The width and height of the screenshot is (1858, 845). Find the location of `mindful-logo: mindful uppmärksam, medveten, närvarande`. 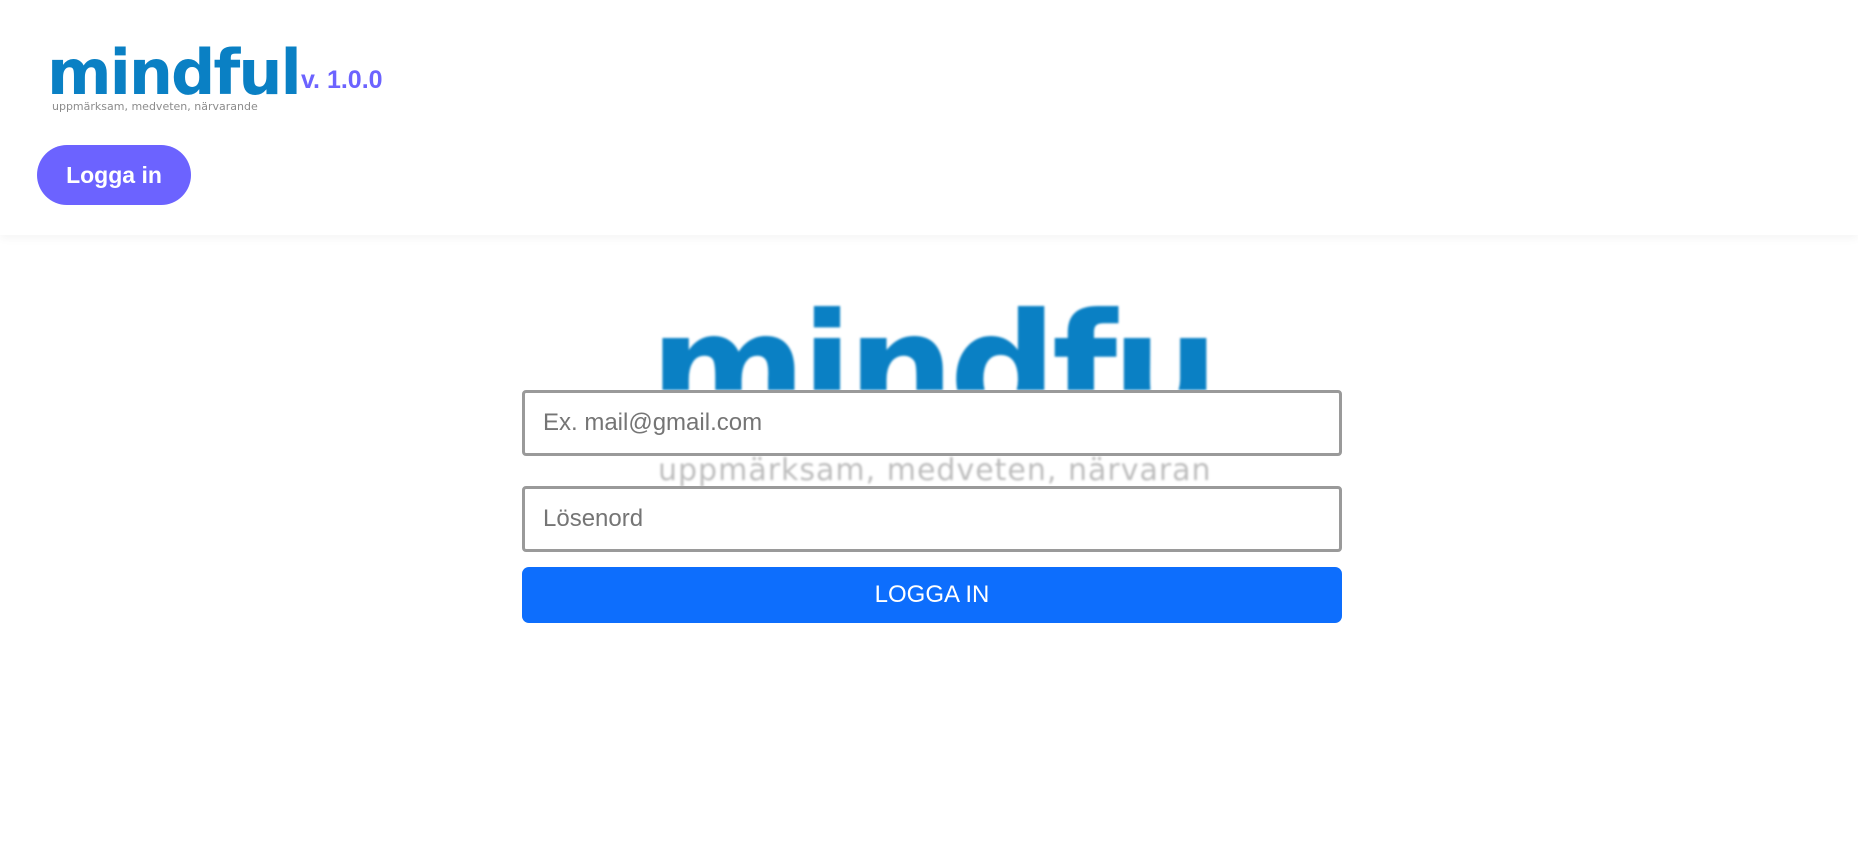

mindful-logo: mindful uppmärksam, medveten, närvarande is located at coordinates (174, 79).